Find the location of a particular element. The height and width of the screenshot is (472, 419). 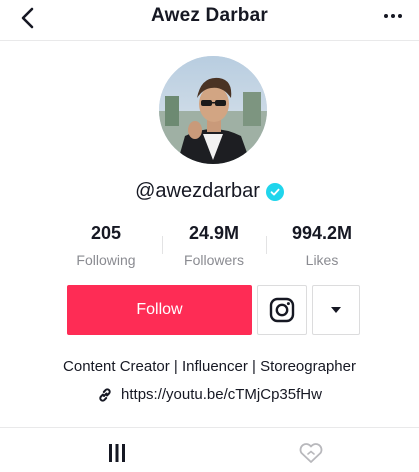

stat-divider is located at coordinates (266, 245).